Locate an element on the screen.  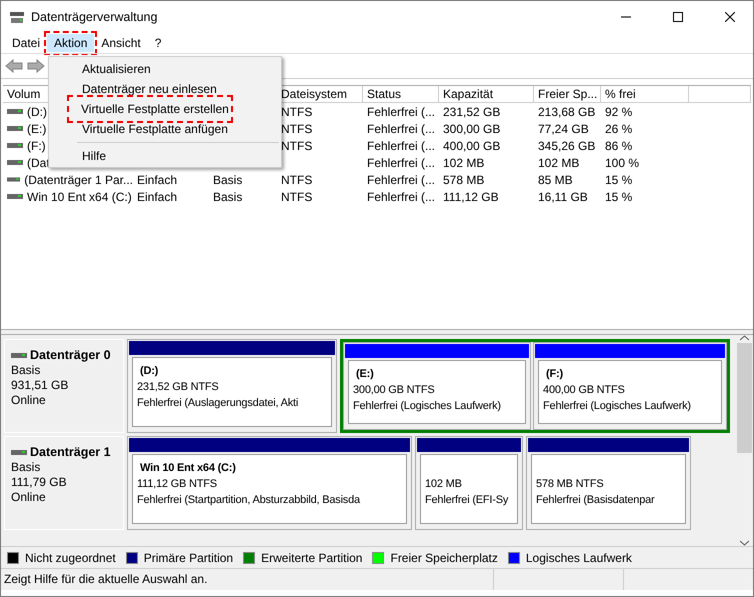
partition-size: 300,00 GB NTFS is located at coordinates (394, 390).